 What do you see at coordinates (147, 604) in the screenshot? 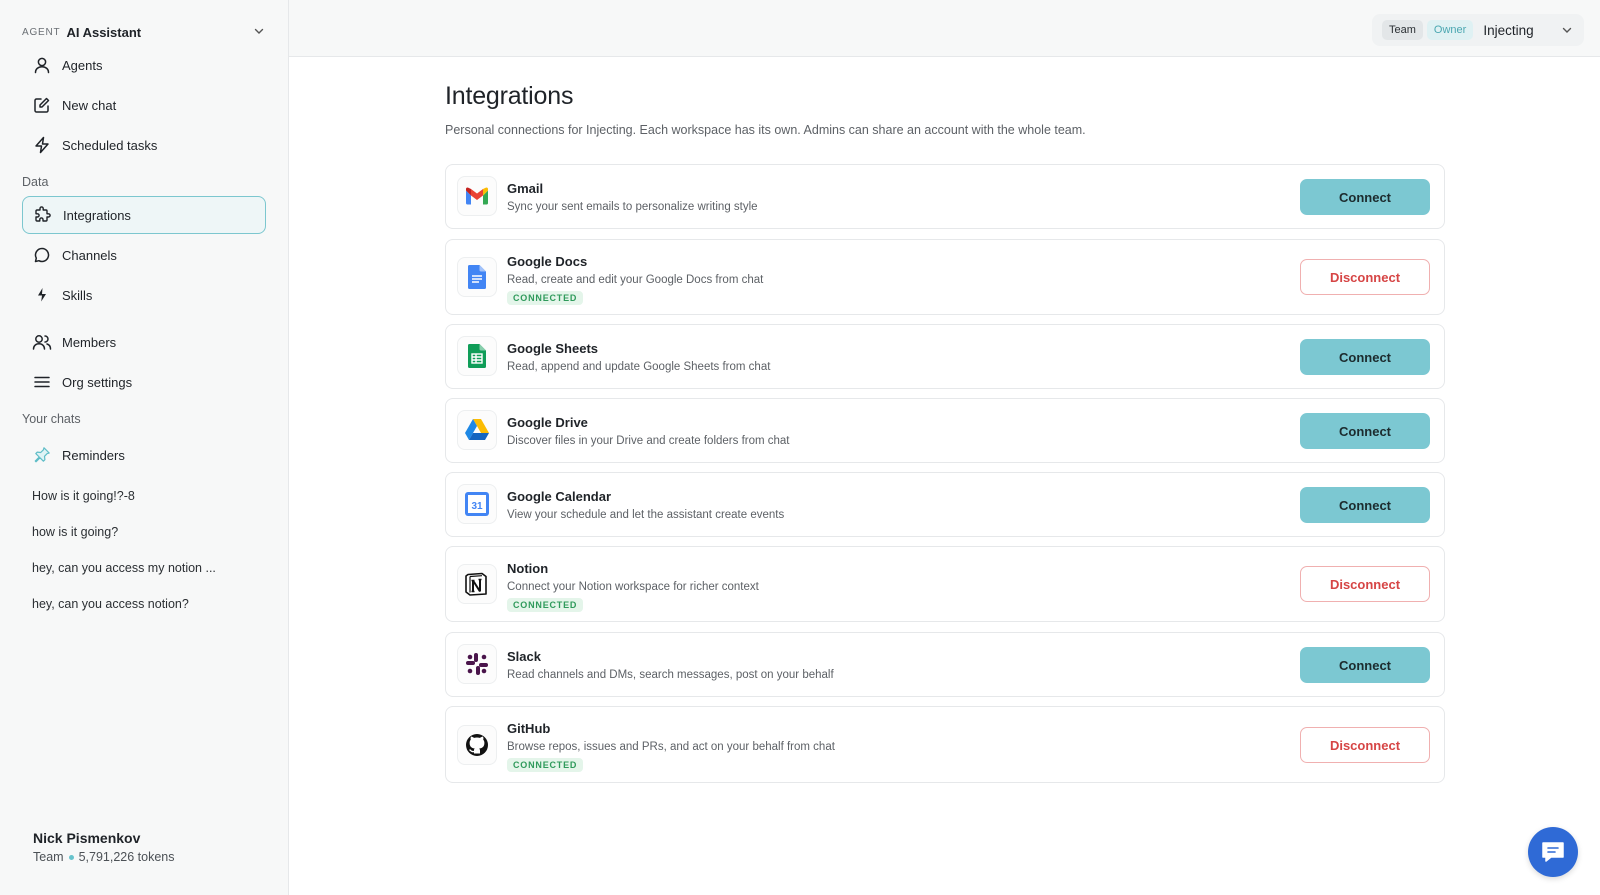
I see `chat-history-item: hey, can you access notion?` at bounding box center [147, 604].